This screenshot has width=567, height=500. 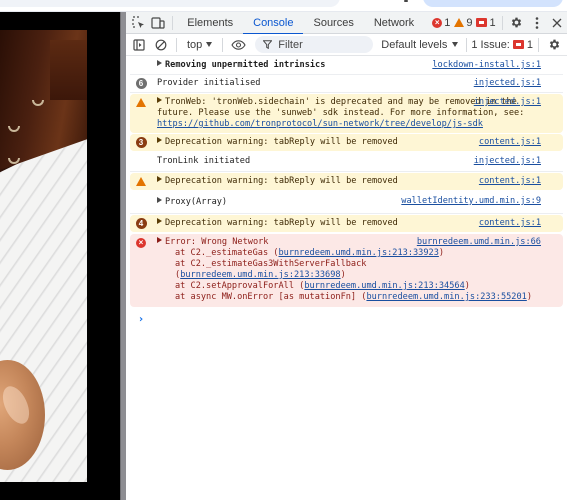 I want to click on console-message: 6 Provider initialised injected.js:1, so click(x=346, y=84).